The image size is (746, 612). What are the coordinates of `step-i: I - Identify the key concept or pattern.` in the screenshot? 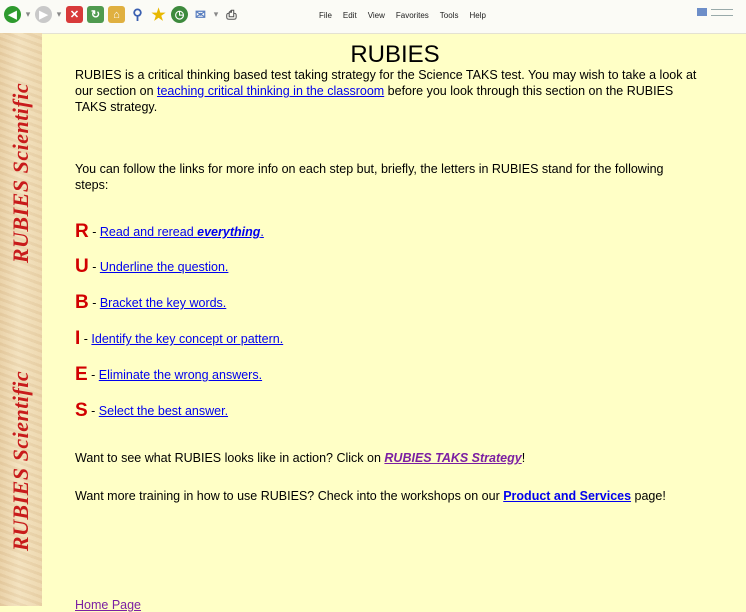 It's located at (179, 338).